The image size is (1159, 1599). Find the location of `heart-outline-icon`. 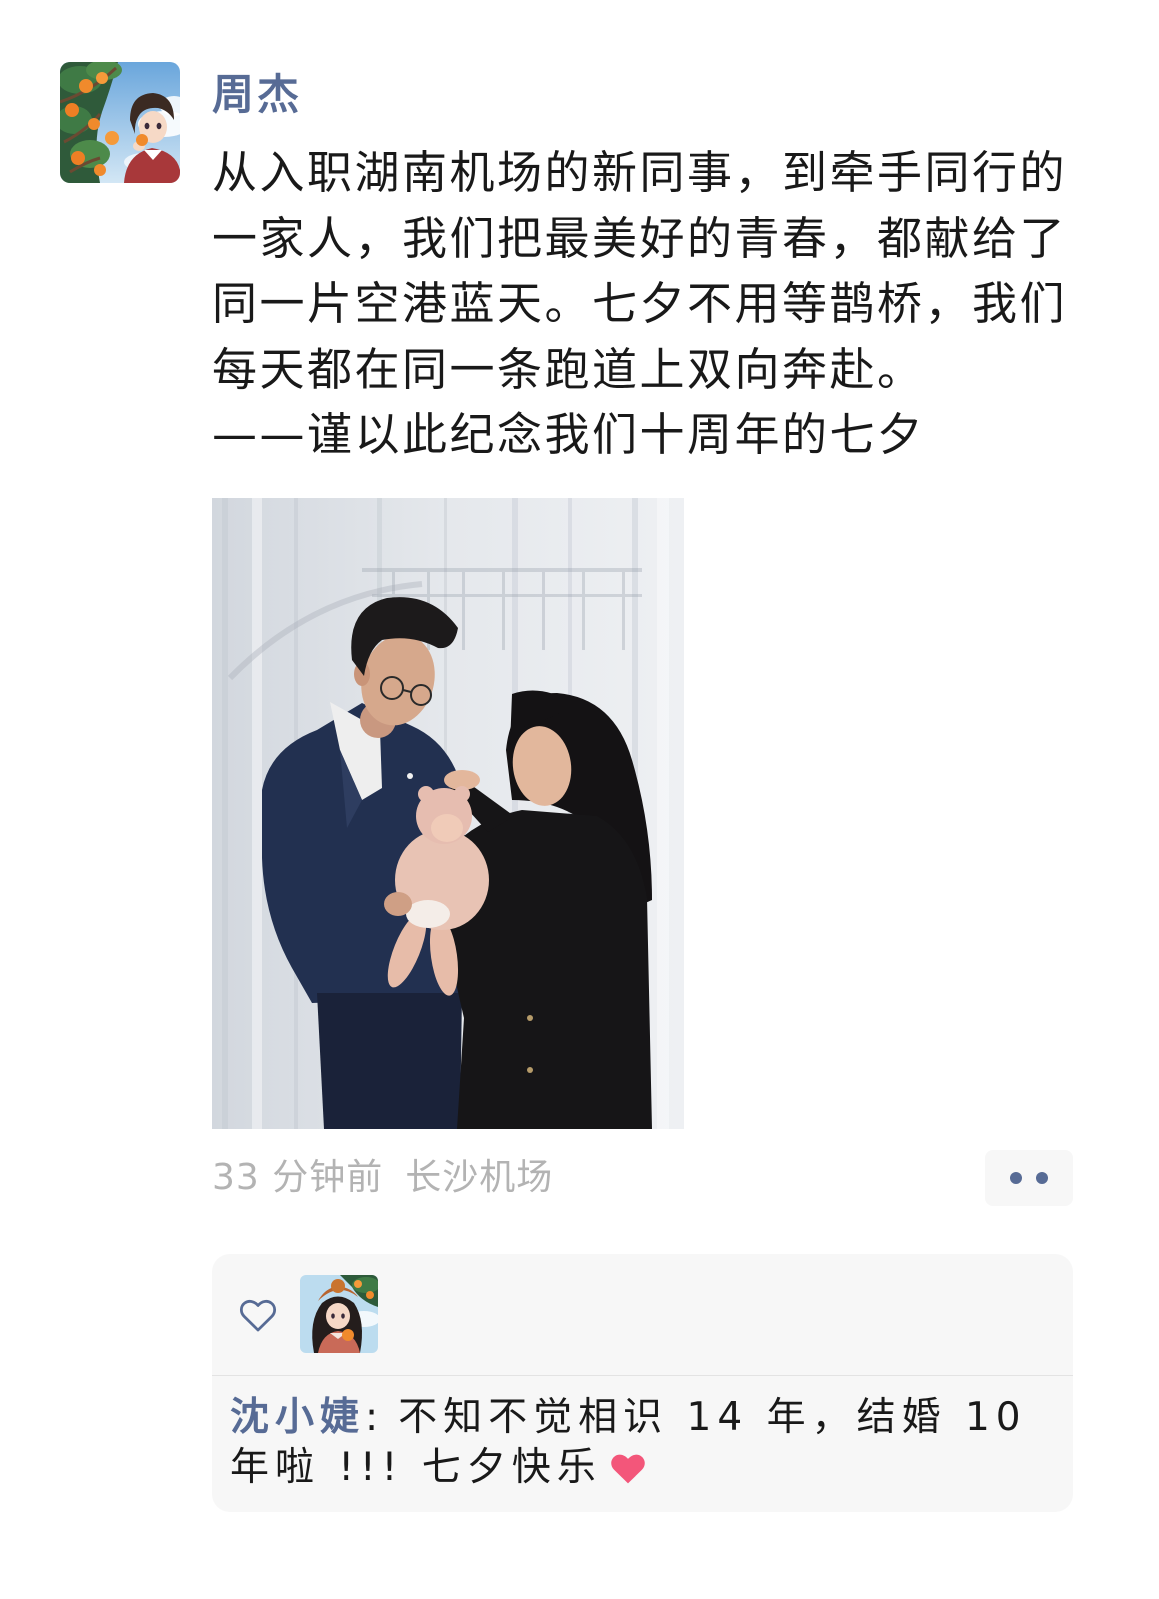

heart-outline-icon is located at coordinates (258, 1315).